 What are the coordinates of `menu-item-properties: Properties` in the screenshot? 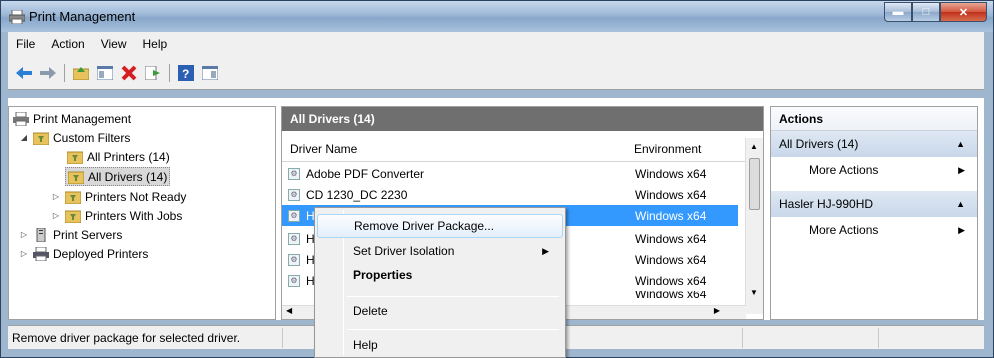 It's located at (440, 275).